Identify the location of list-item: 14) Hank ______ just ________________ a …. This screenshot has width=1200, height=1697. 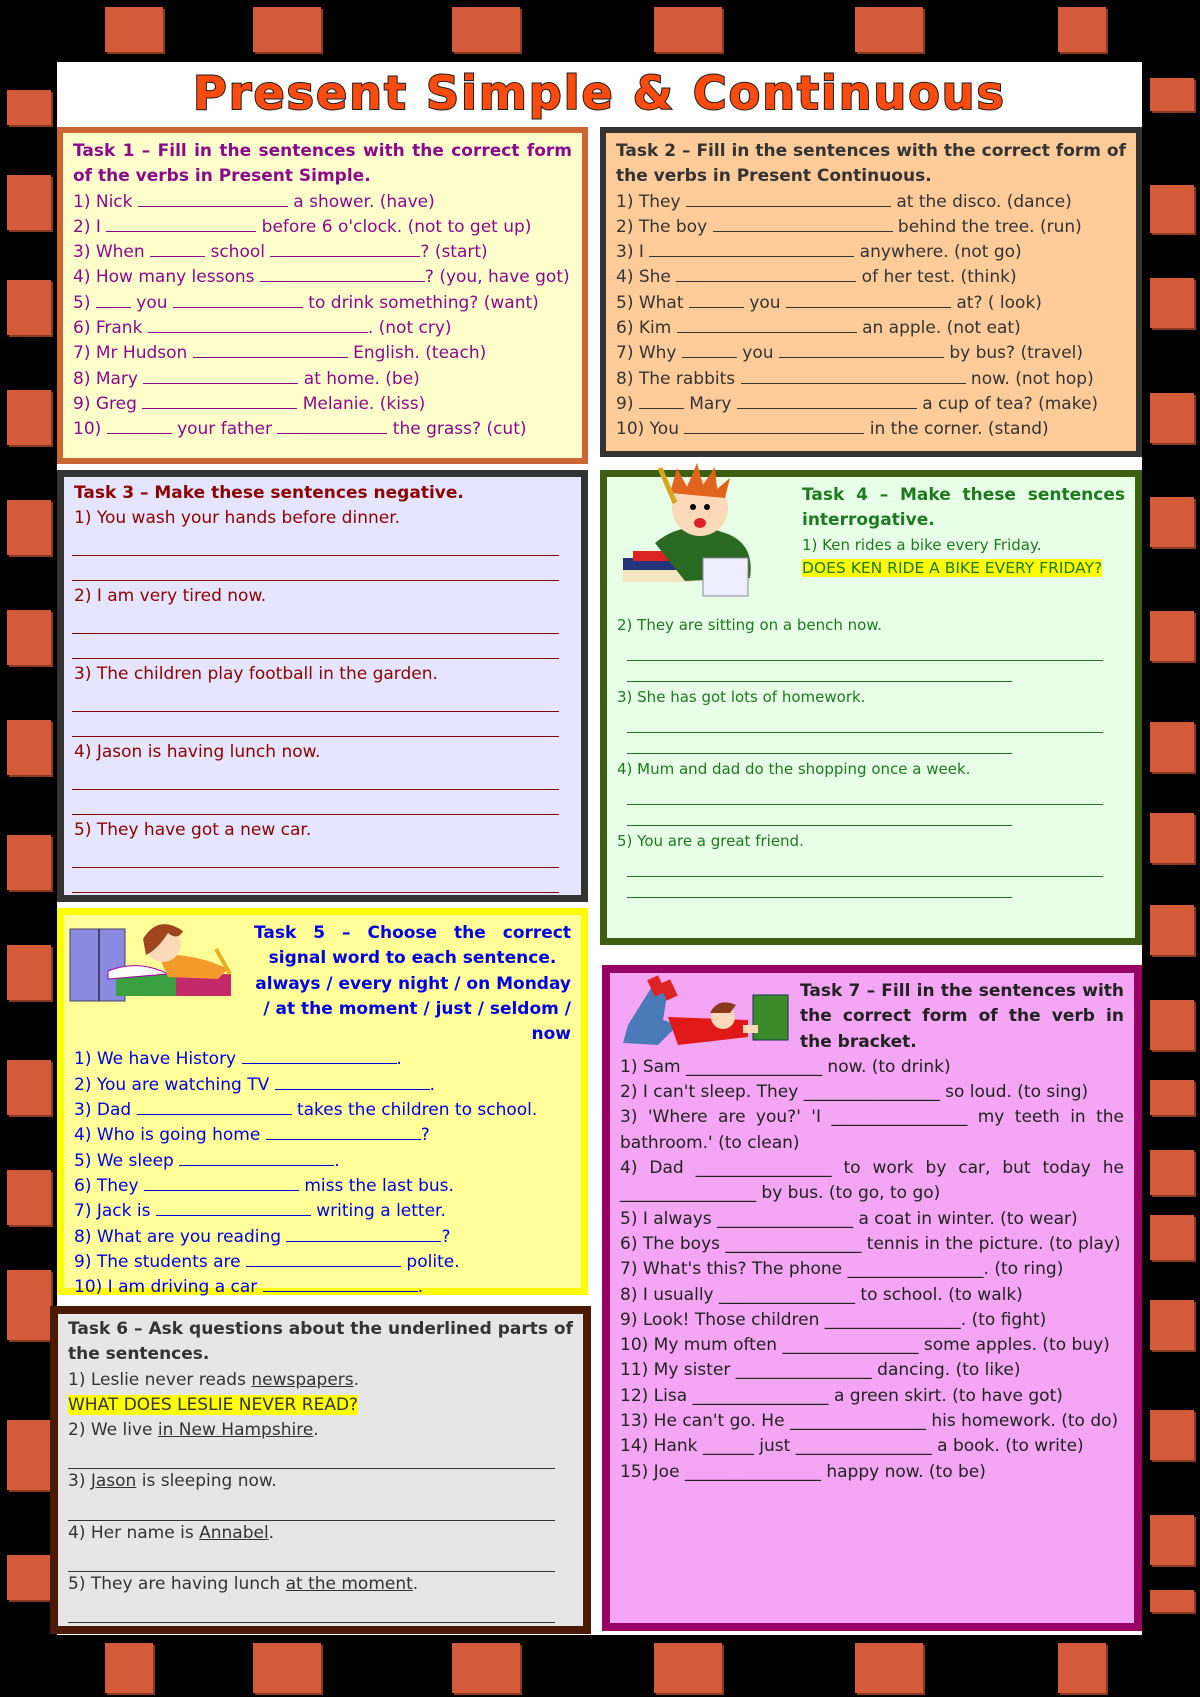
(852, 1446).